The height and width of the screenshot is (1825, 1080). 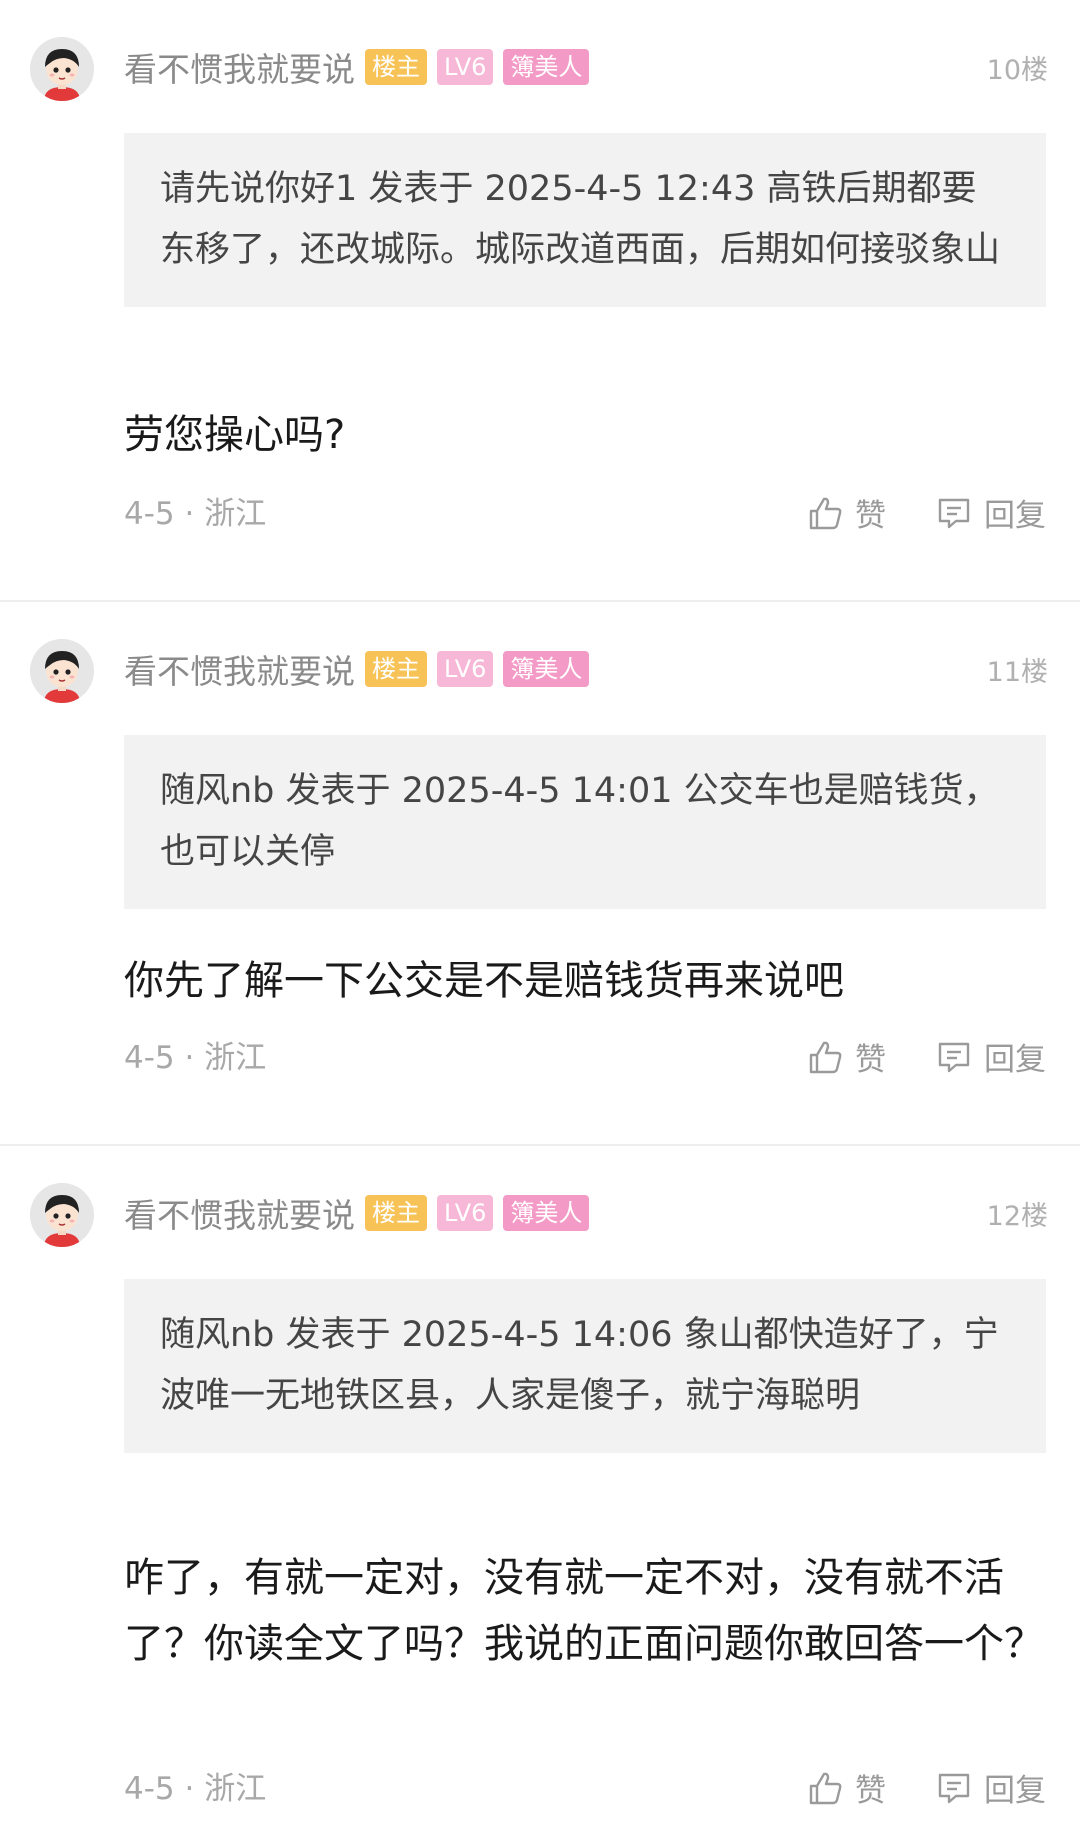 I want to click on post-header: 看不惯我就要说 楼主 LV6 簿美人 11楼, so click(x=586, y=669).